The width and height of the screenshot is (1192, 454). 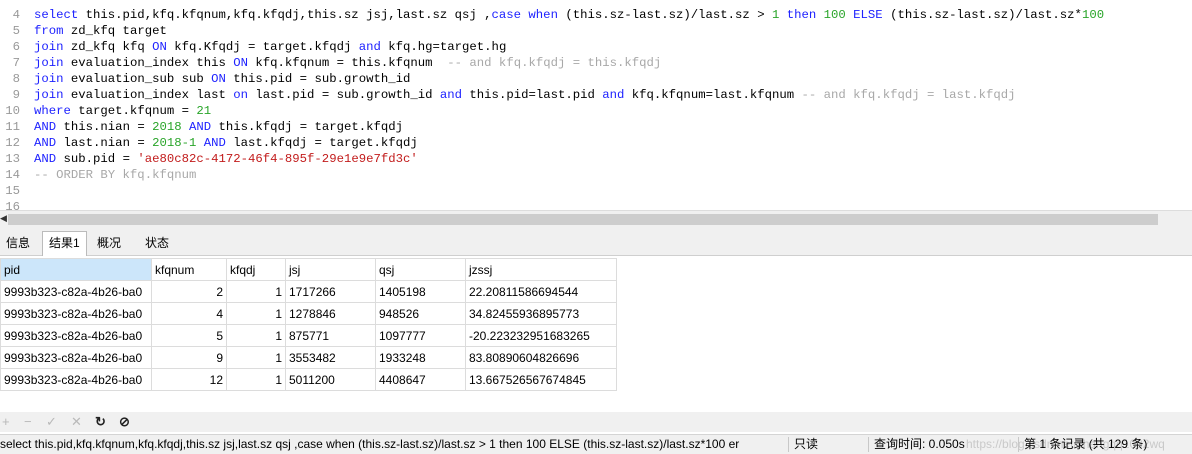 What do you see at coordinates (6, 421) in the screenshot?
I see `plus-icon: +` at bounding box center [6, 421].